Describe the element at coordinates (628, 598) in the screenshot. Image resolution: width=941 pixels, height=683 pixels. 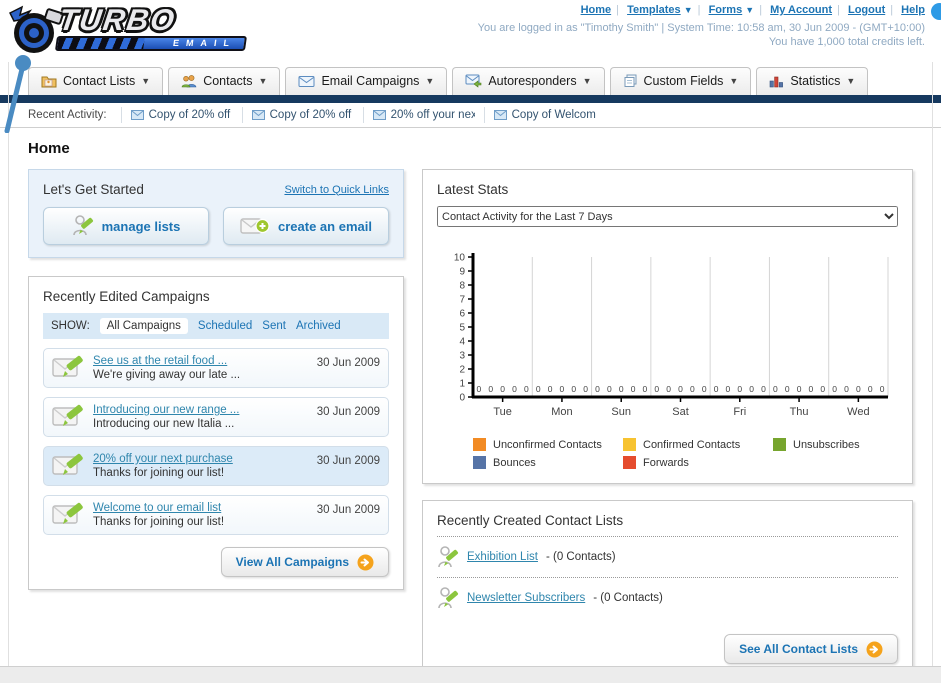
I see `contact-list-count: - (0 Contacts)` at that location.